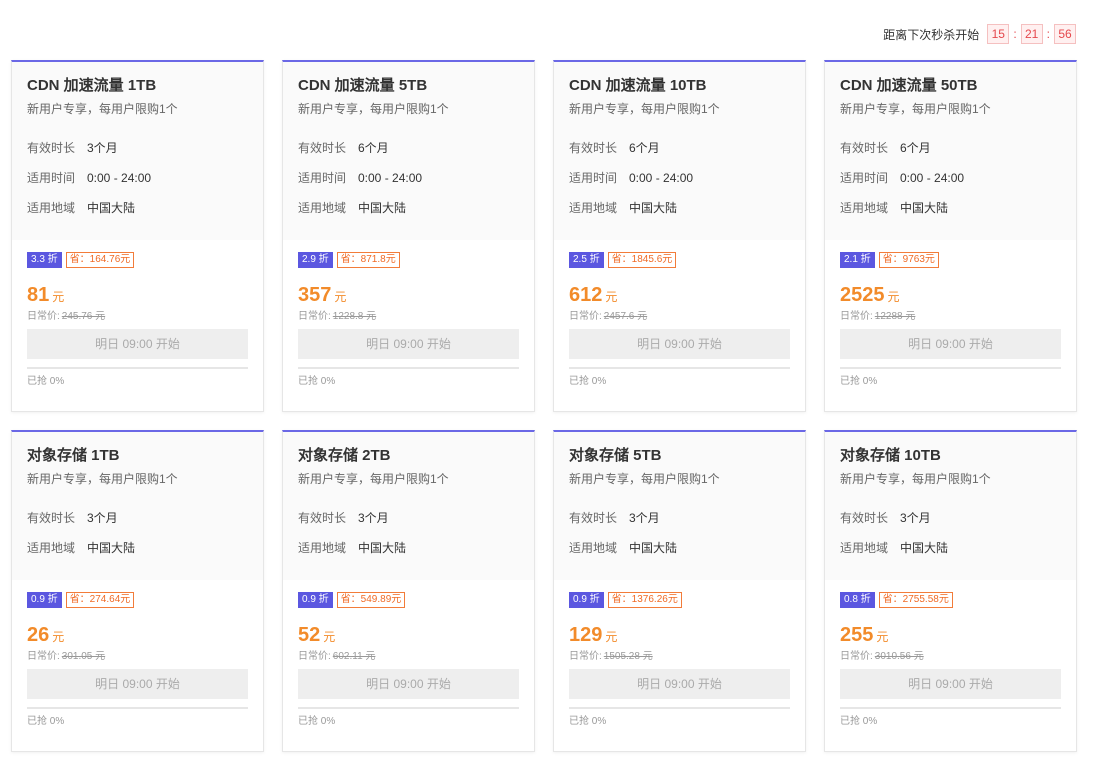 This screenshot has height=767, width=1106. I want to click on card-title: 对象存储 2TB, so click(344, 455).